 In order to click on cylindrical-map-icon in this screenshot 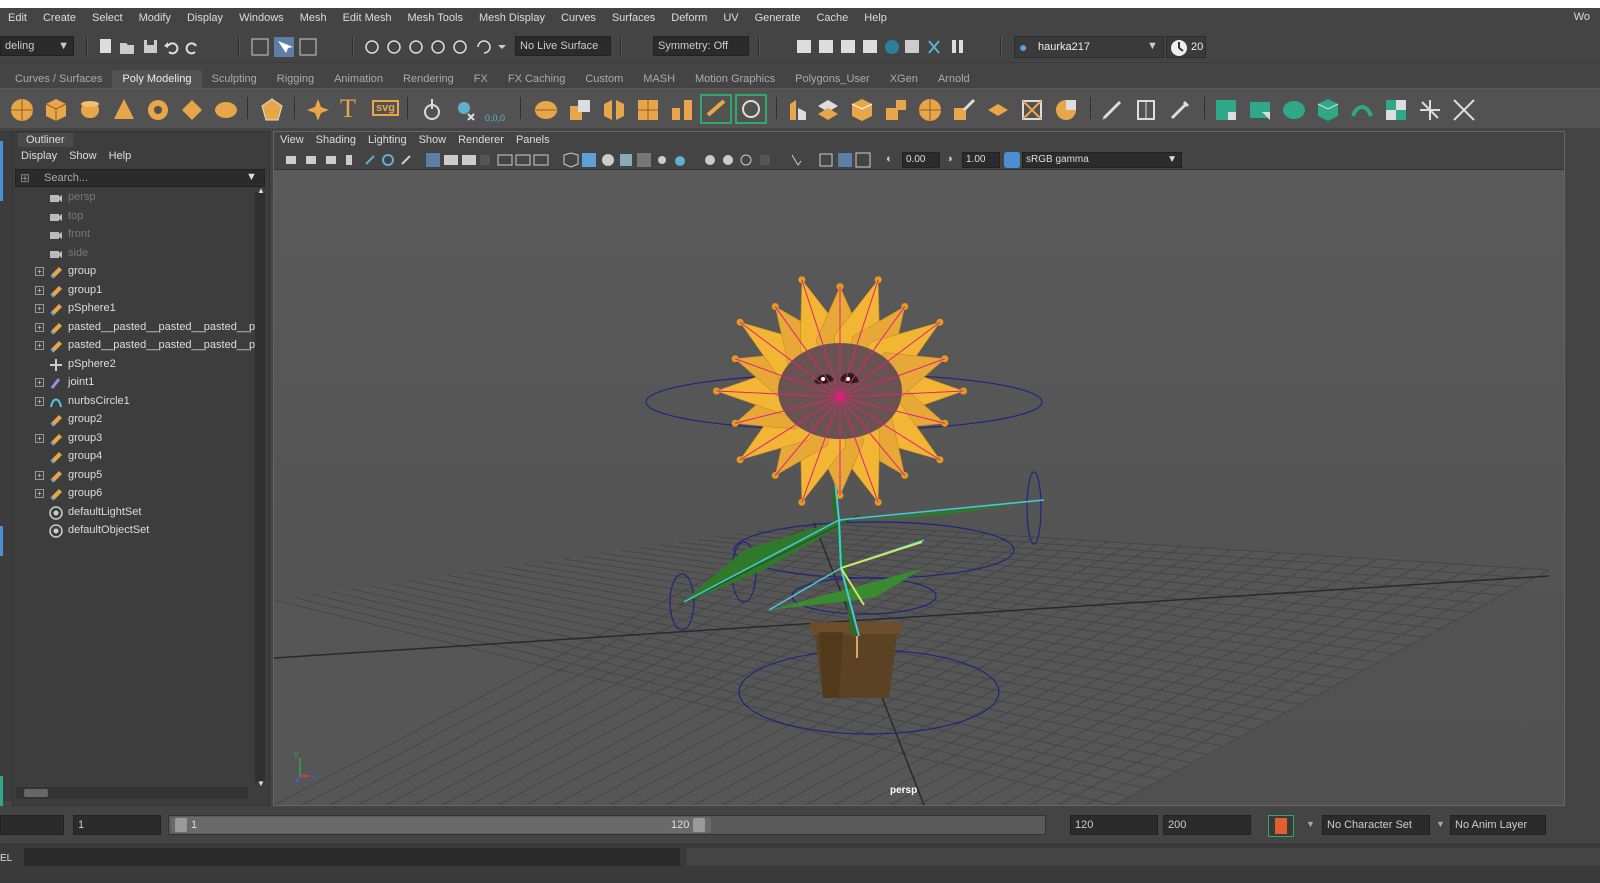, I will do `click(1294, 110)`.